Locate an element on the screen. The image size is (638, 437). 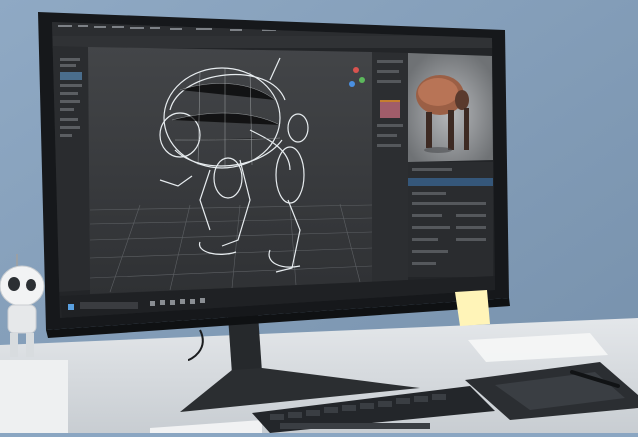
properties-panel is located at coordinates (390, 167).